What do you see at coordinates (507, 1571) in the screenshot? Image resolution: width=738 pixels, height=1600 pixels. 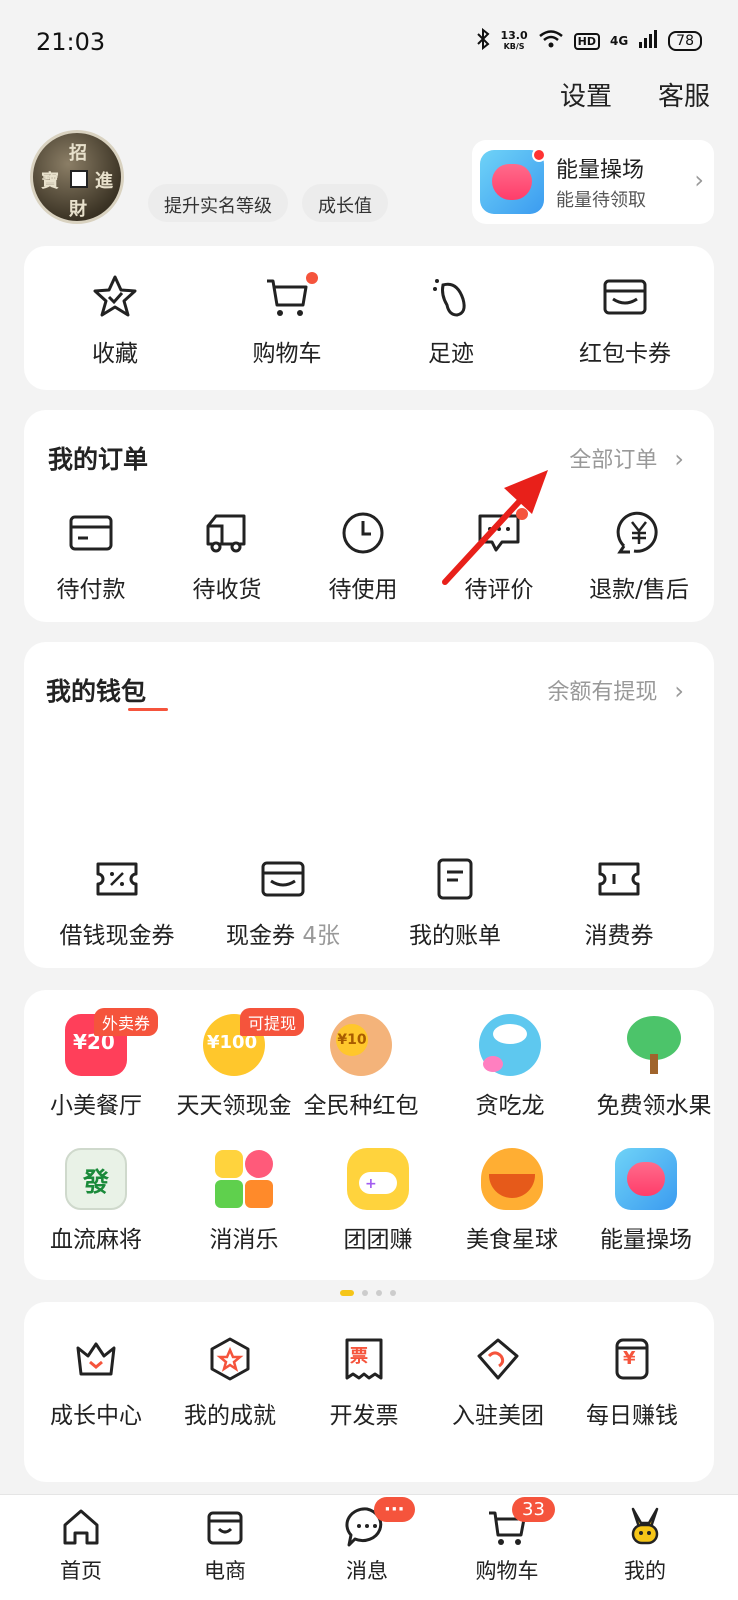 I see `tab-label: 购物车` at bounding box center [507, 1571].